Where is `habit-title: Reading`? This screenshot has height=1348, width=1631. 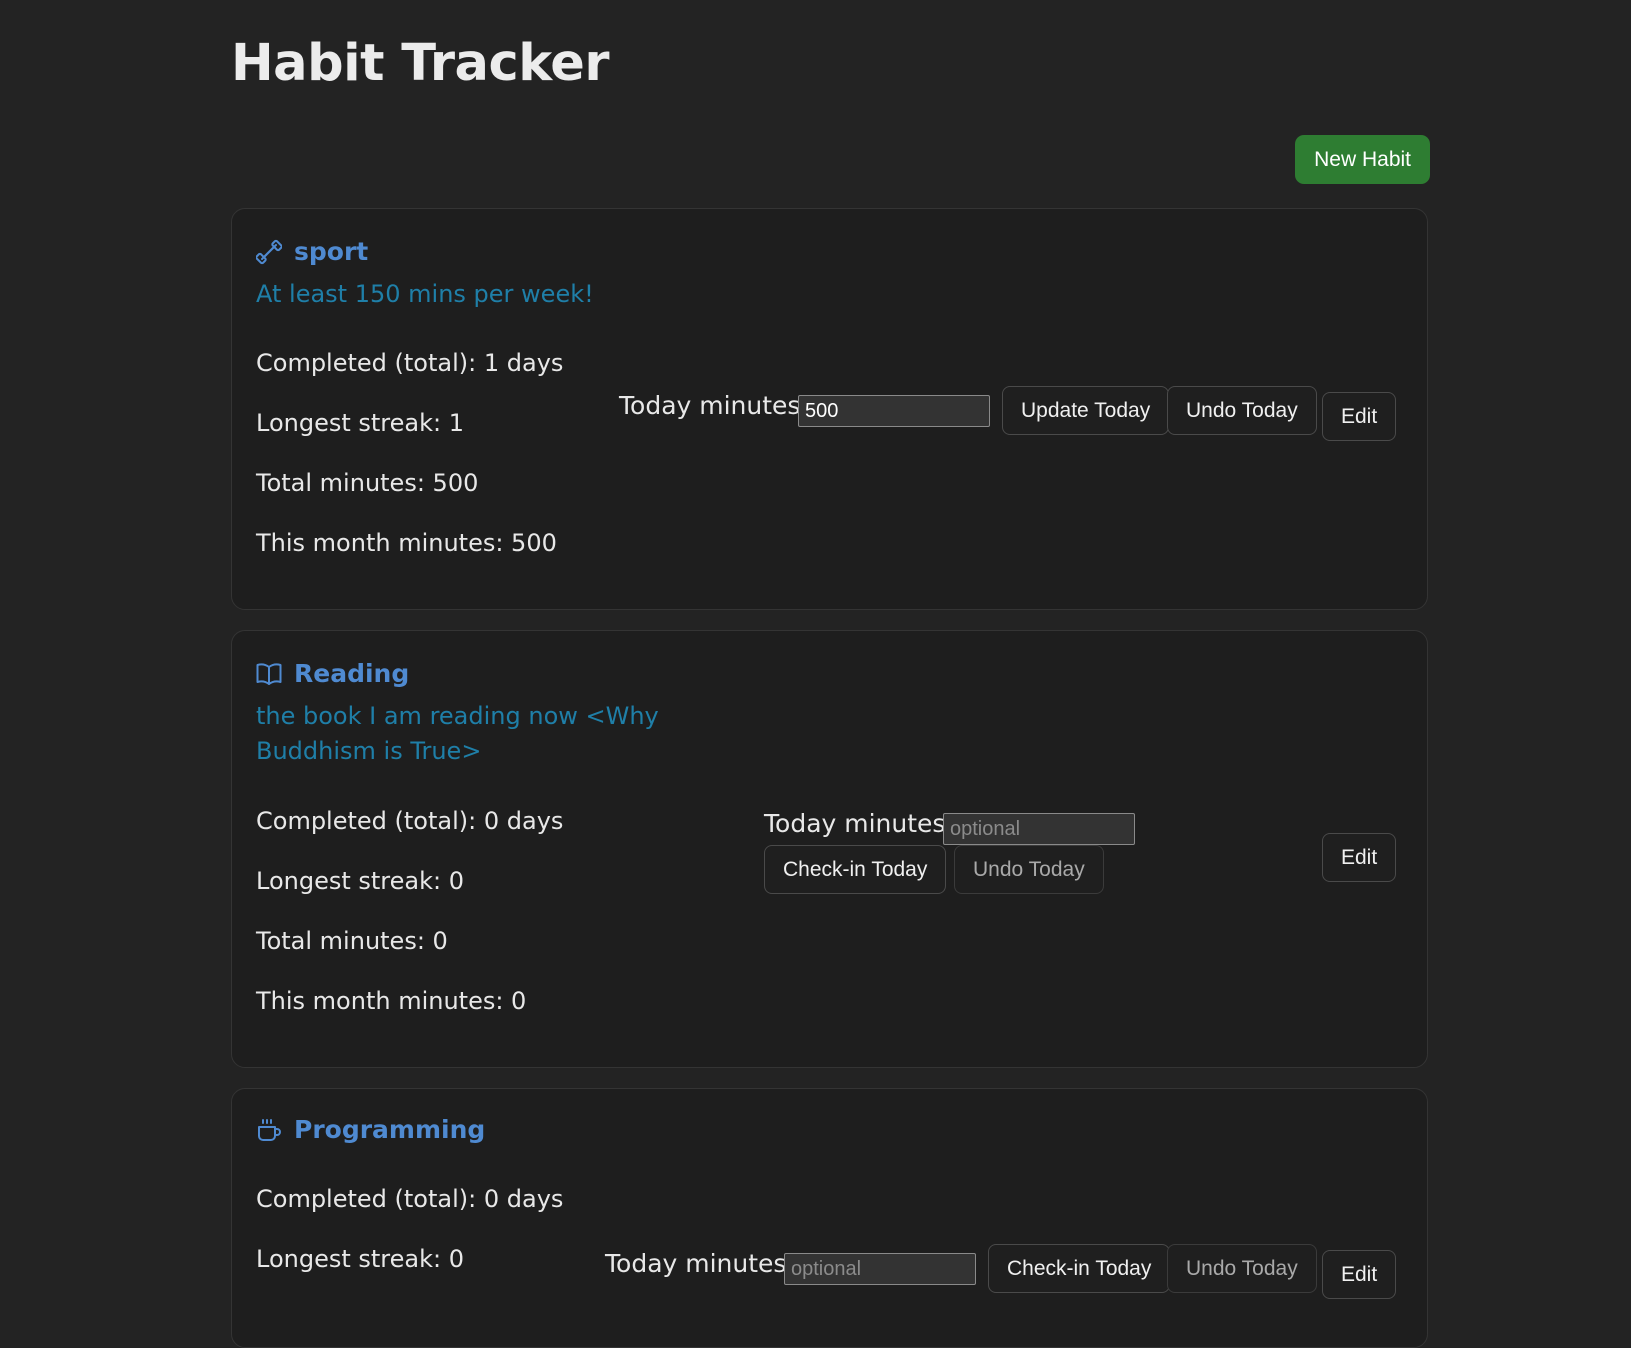
habit-title: Reading is located at coordinates (332, 673).